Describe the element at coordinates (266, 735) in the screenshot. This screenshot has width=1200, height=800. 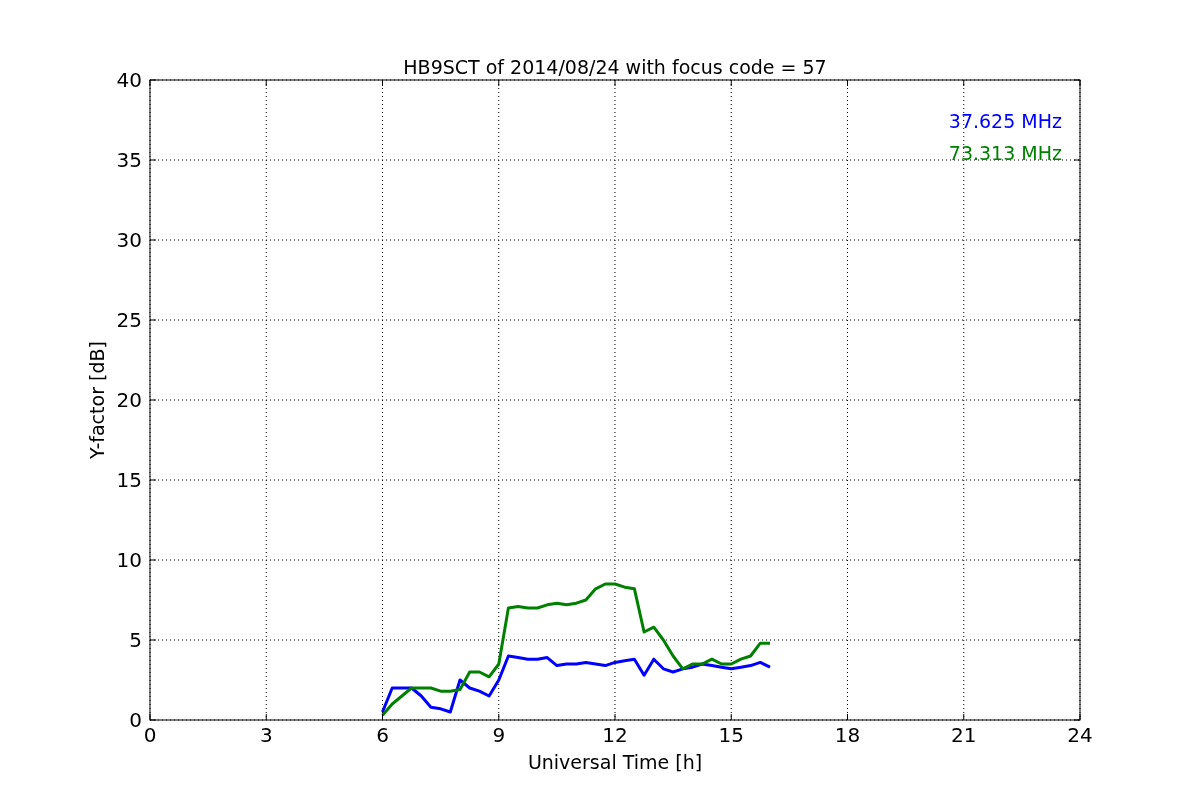
I see `x-tick-label: 3` at that location.